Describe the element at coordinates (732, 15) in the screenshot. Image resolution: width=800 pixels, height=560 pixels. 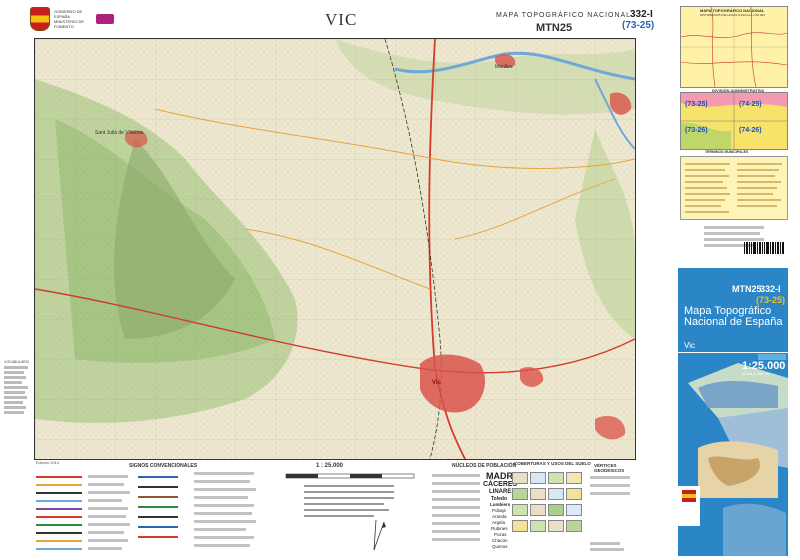
I see `index-map-subtitle: DISTRIBUCIÓN DE HOJAS A ESCALA 1:50.000` at that location.